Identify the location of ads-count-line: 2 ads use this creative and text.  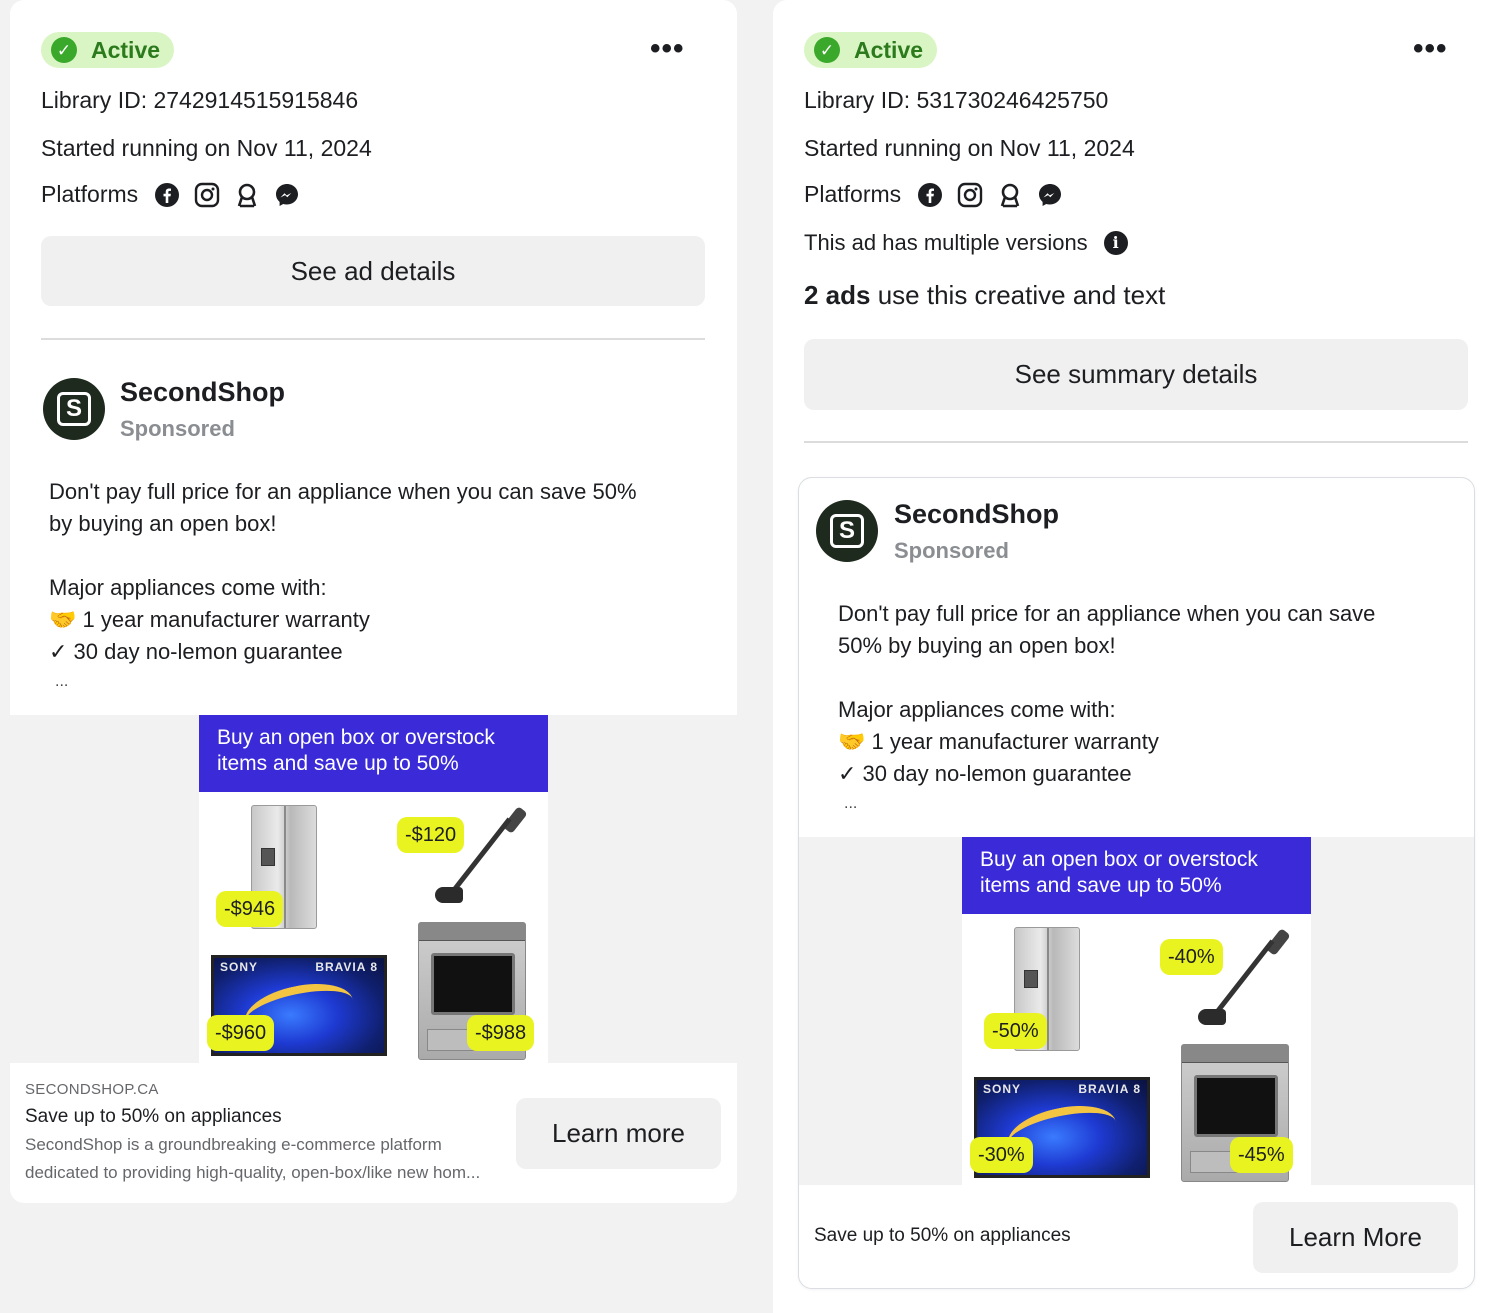
(984, 295).